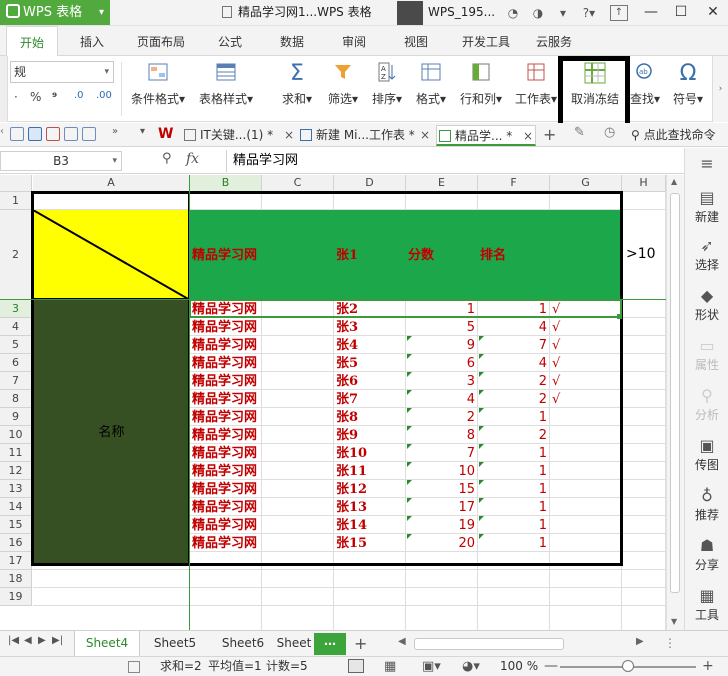 This screenshot has width=728, height=676. I want to click on wps-menu-button: WPS 表格 ▾, so click(55, 12).